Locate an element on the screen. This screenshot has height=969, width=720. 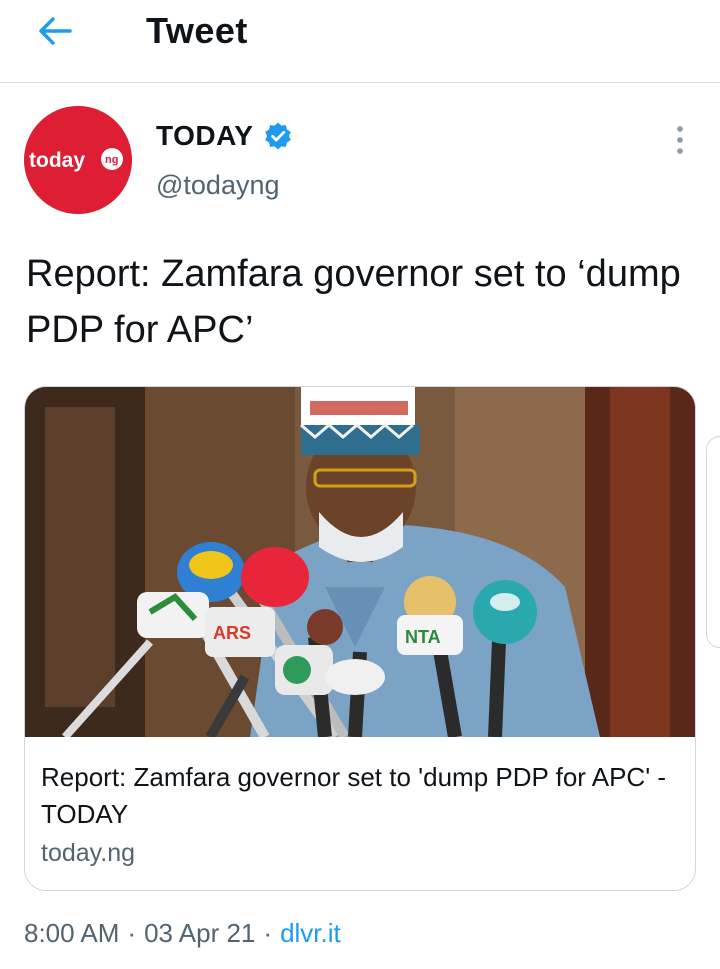
verified-badge-icon is located at coordinates (278, 136).